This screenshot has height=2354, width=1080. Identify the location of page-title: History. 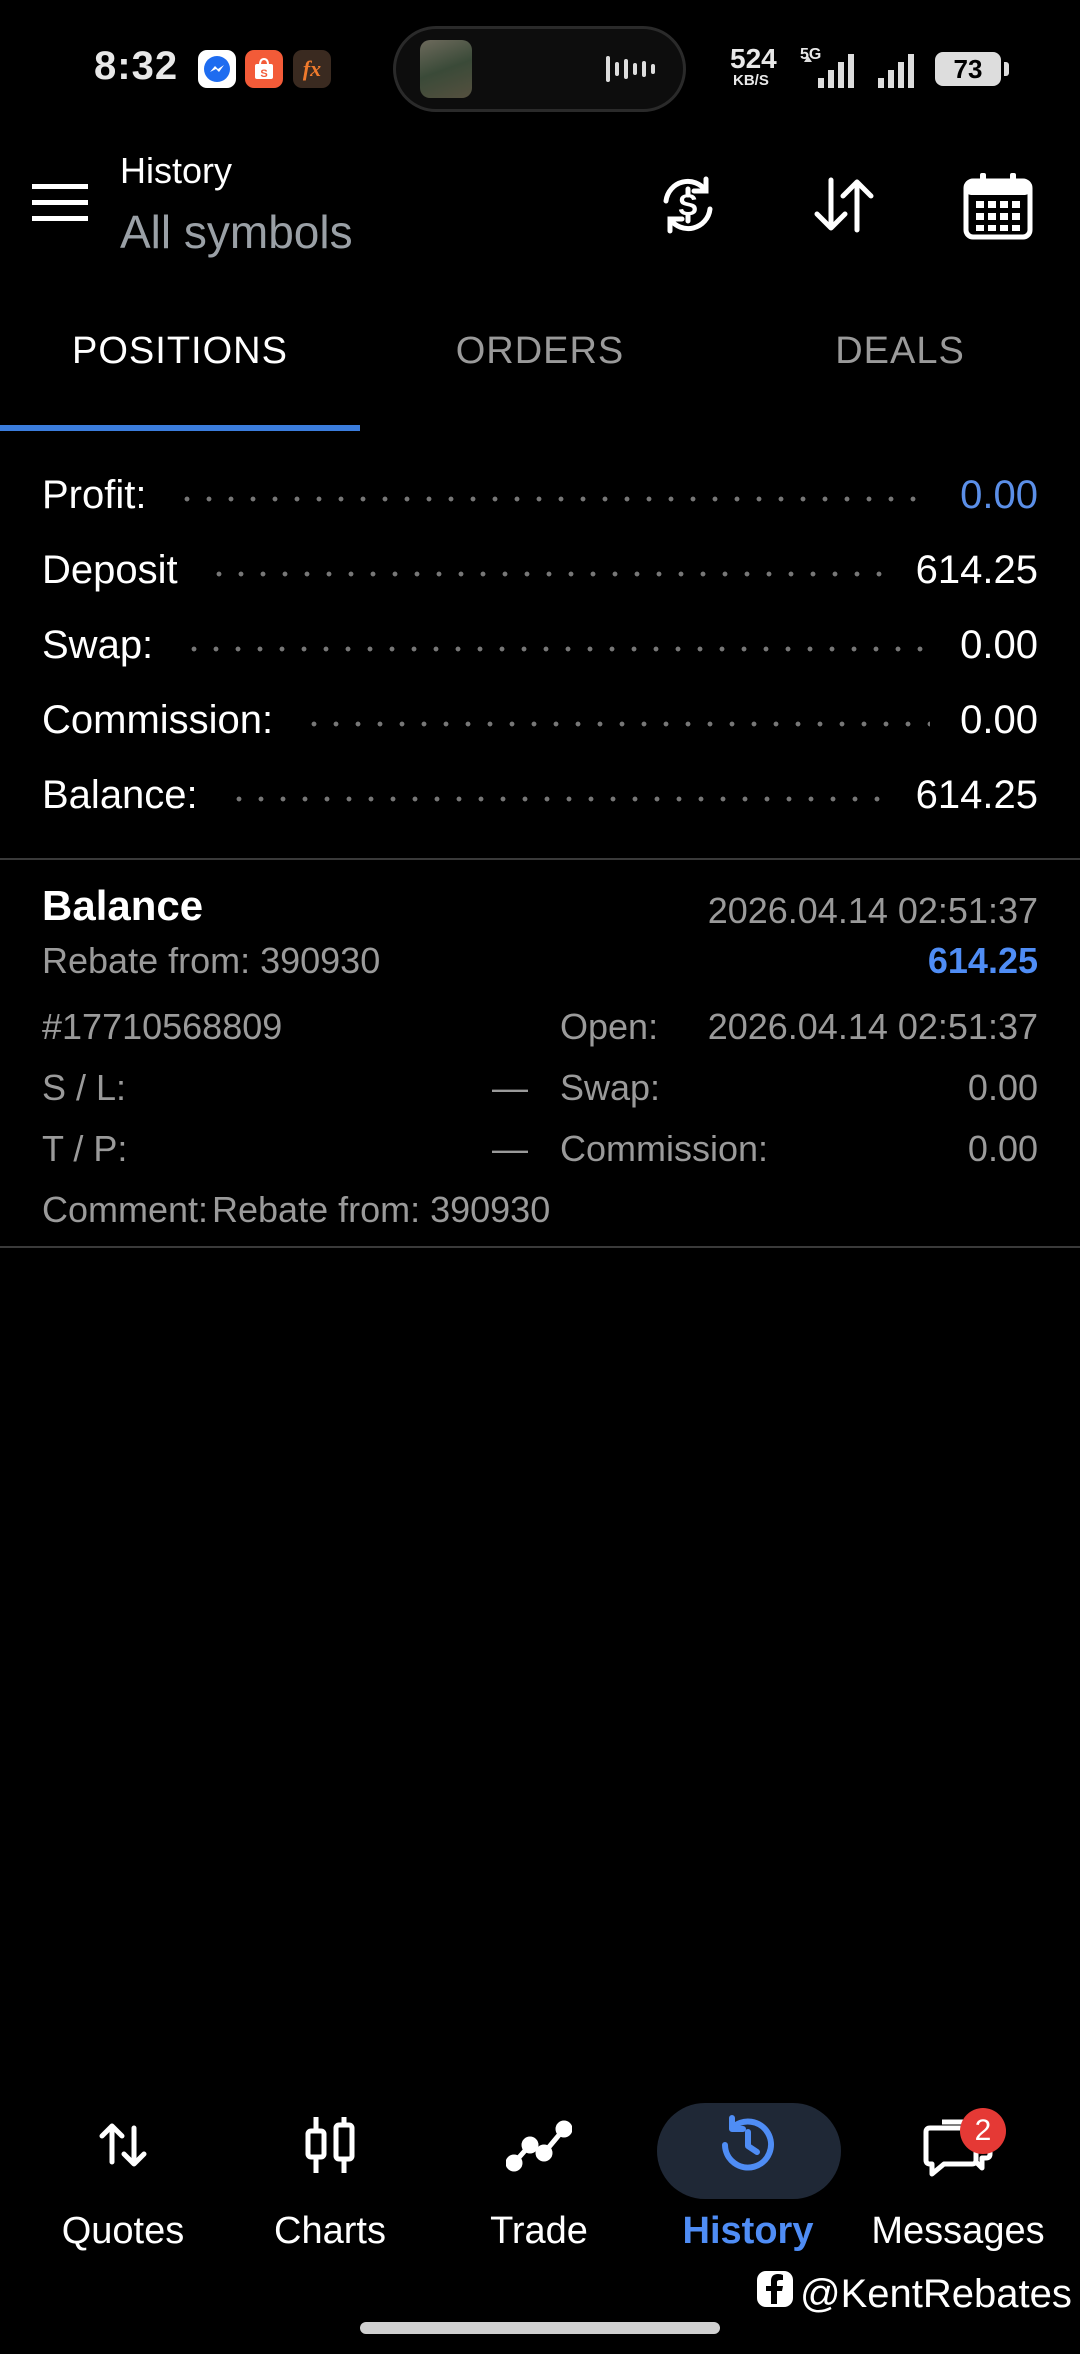
(176, 170).